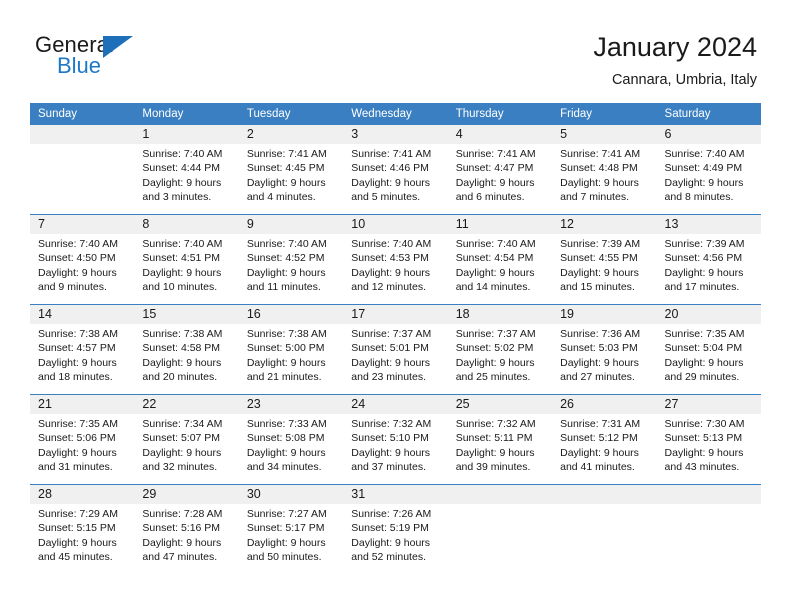 The height and width of the screenshot is (612, 792). Describe the element at coordinates (186, 494) in the screenshot. I see `day-number-29: 29` at that location.